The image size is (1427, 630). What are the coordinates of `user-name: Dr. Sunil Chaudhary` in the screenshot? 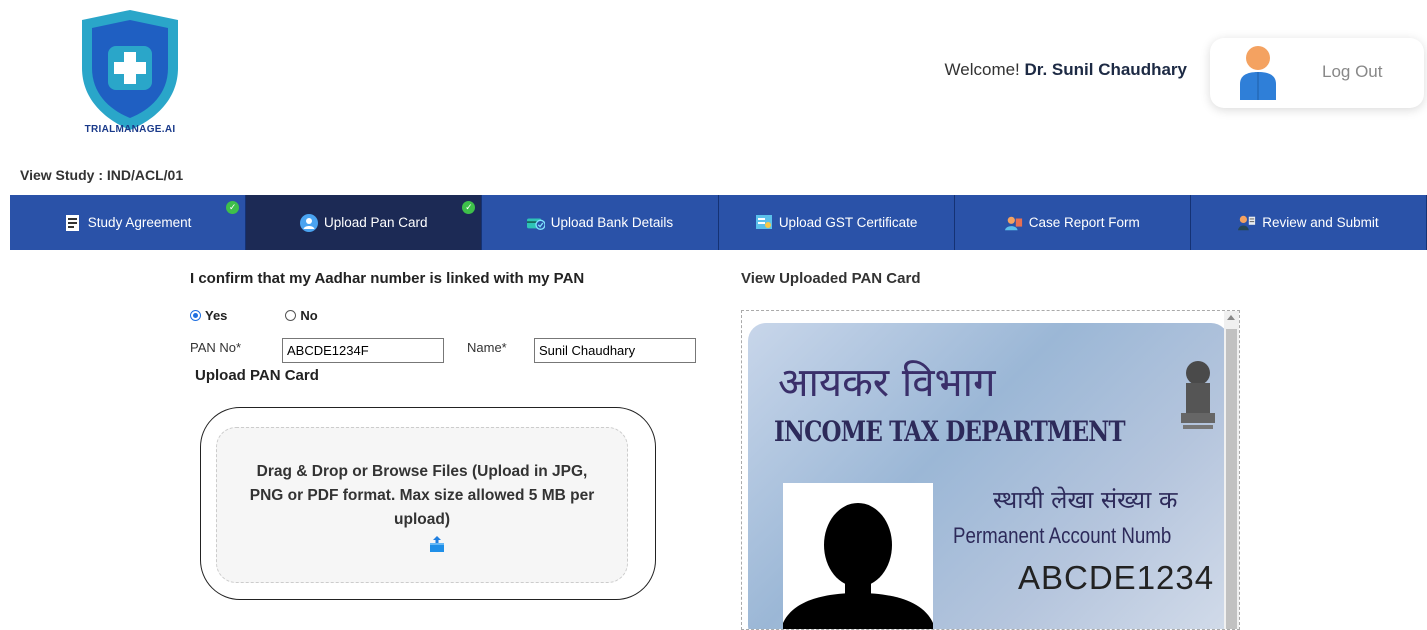 It's located at (1105, 69).